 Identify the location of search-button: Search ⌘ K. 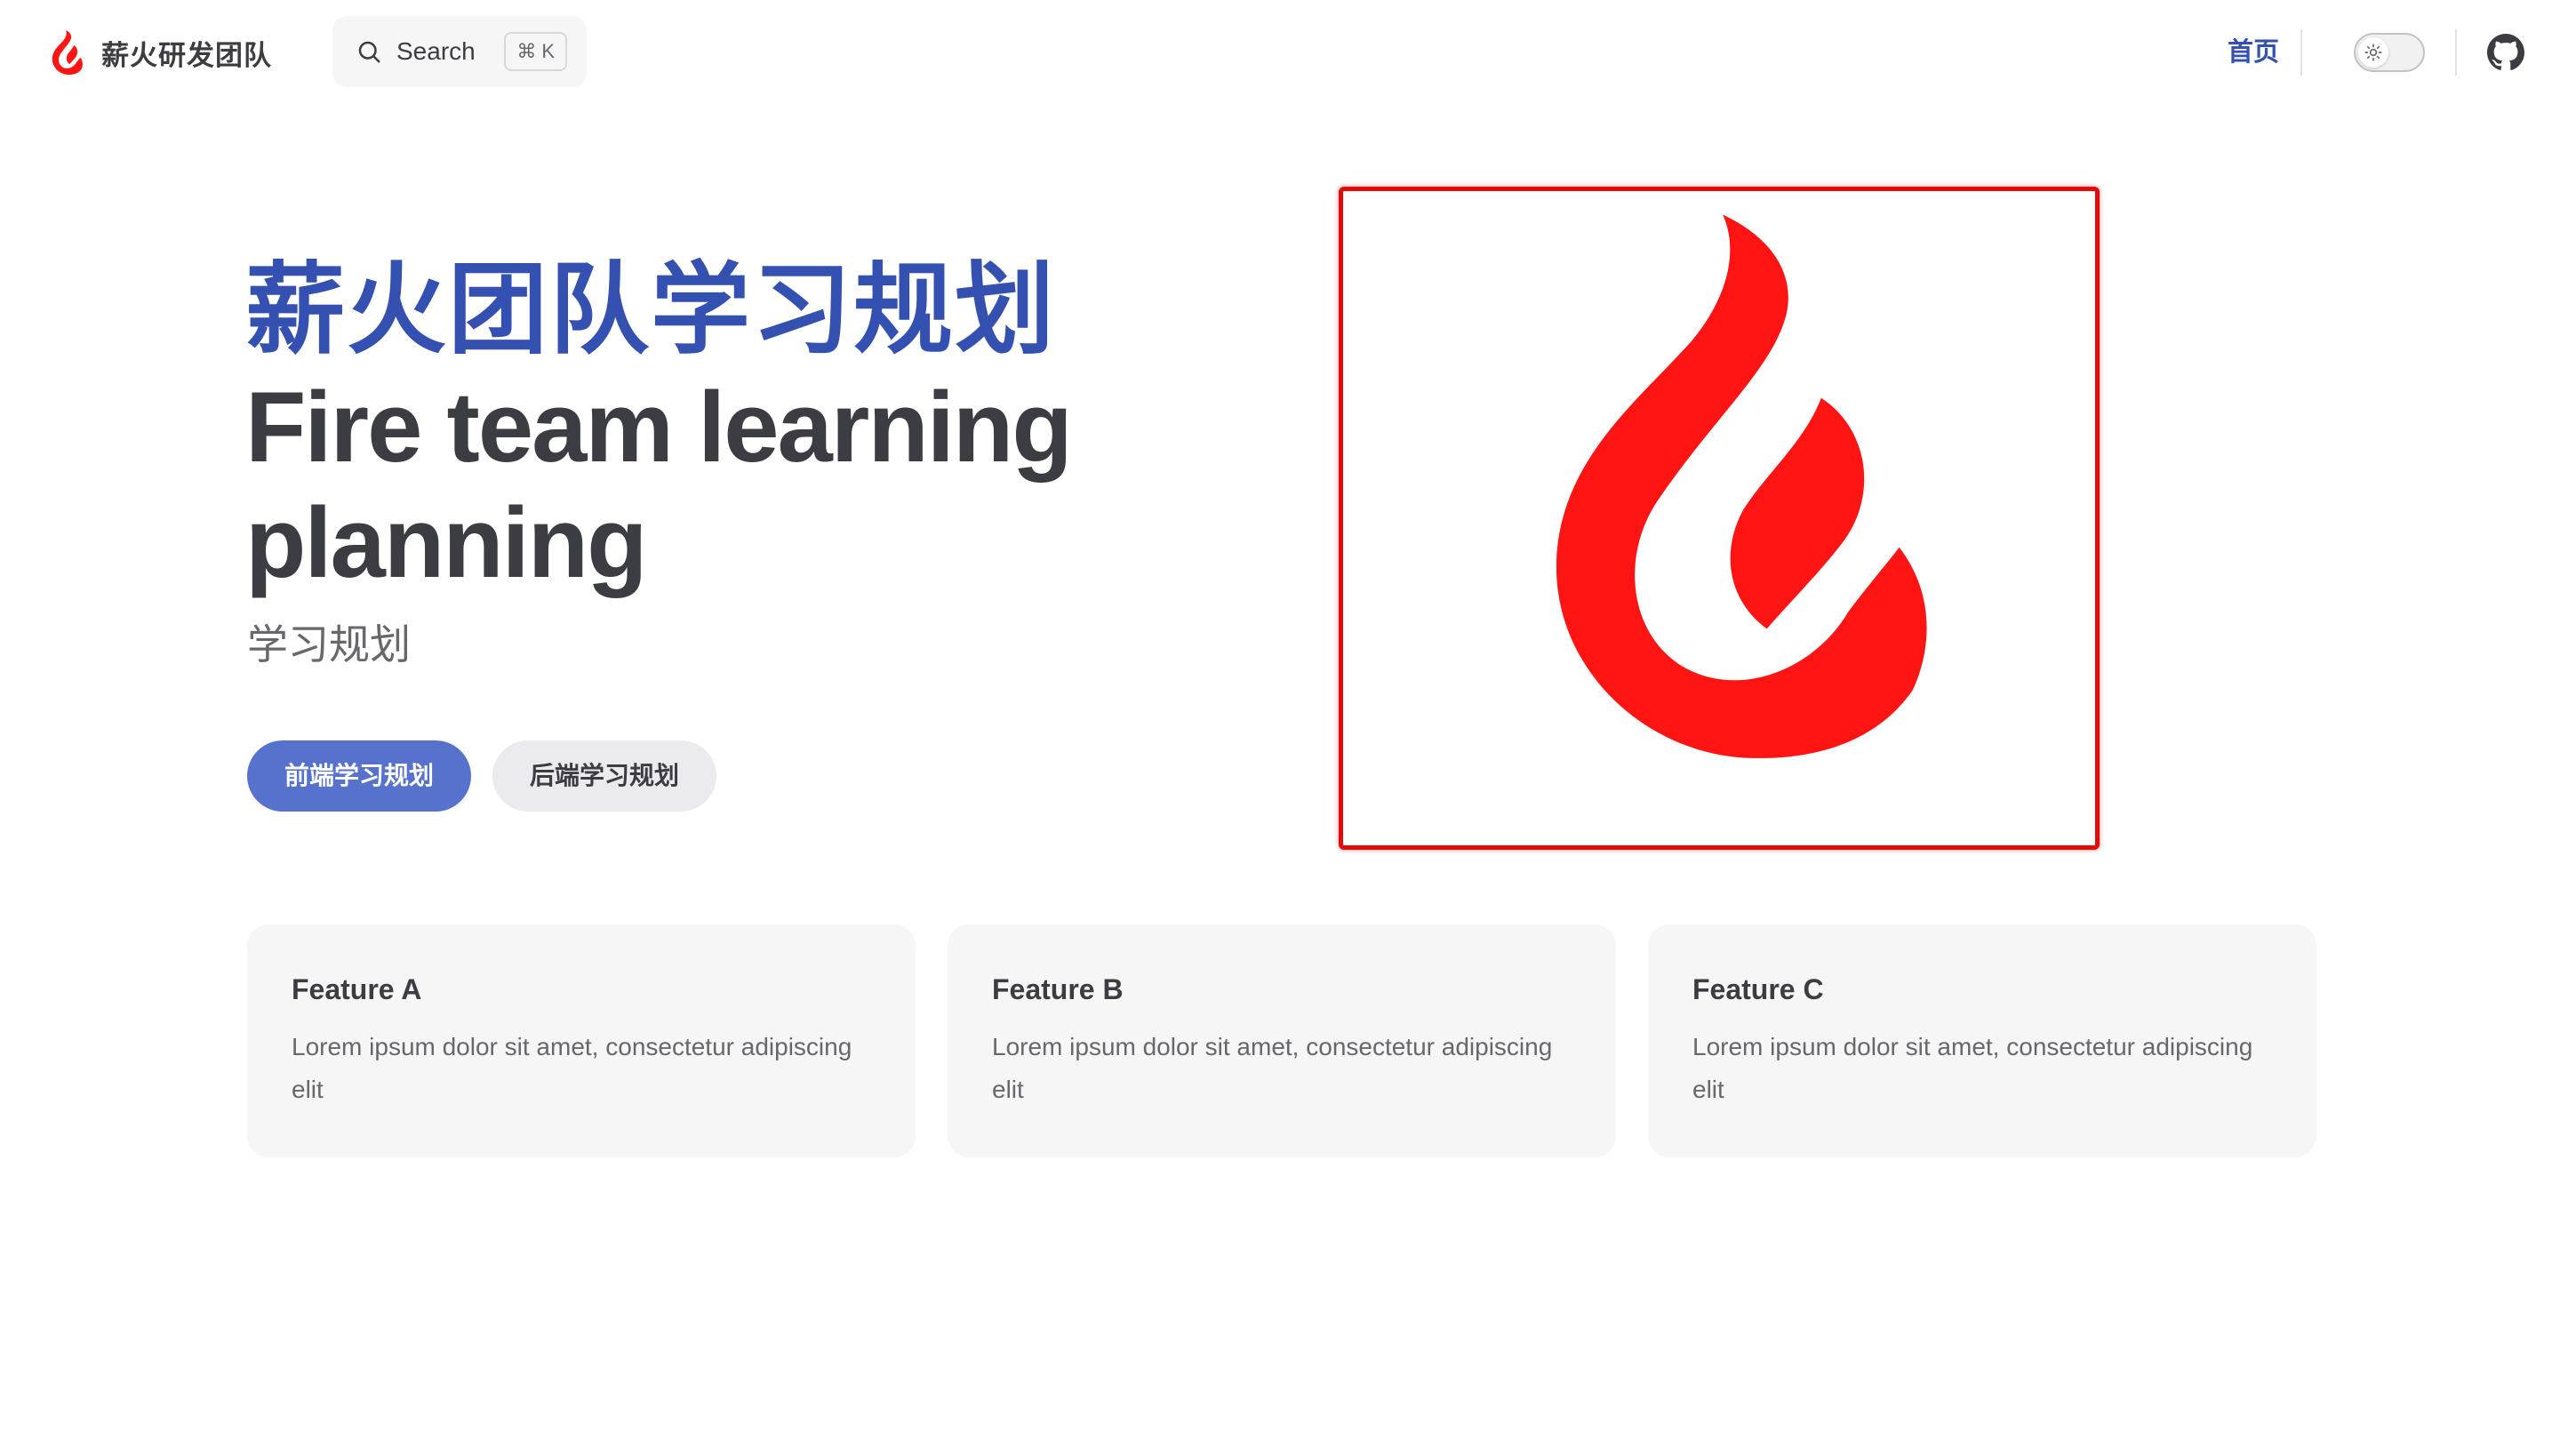
(459, 51).